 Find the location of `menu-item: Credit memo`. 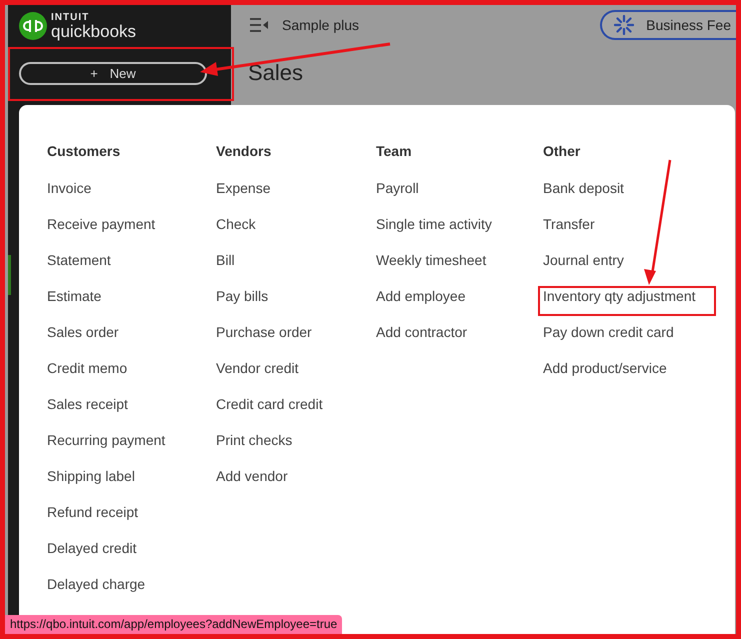

menu-item: Credit memo is located at coordinates (131, 378).